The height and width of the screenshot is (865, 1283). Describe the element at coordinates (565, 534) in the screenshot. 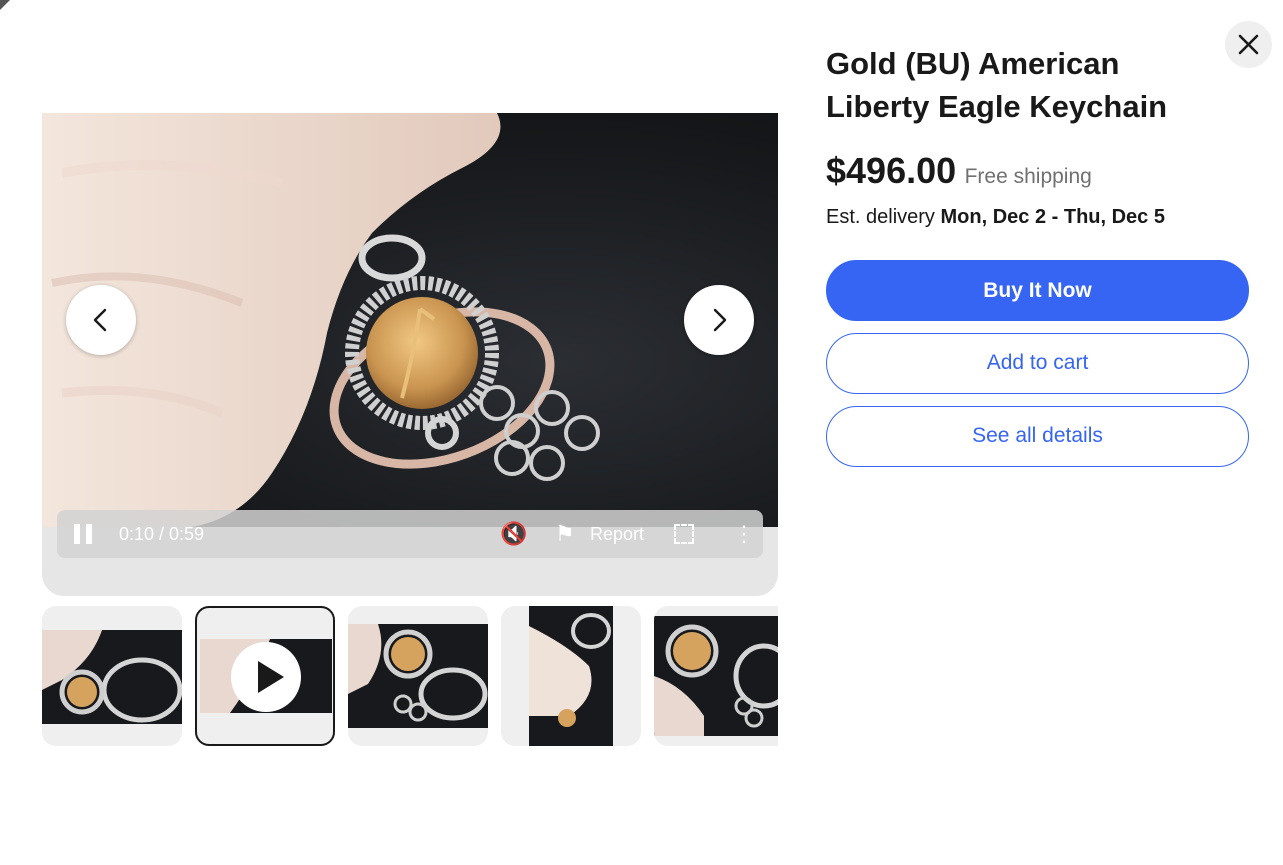

I see `flag-icon: ⚑` at that location.